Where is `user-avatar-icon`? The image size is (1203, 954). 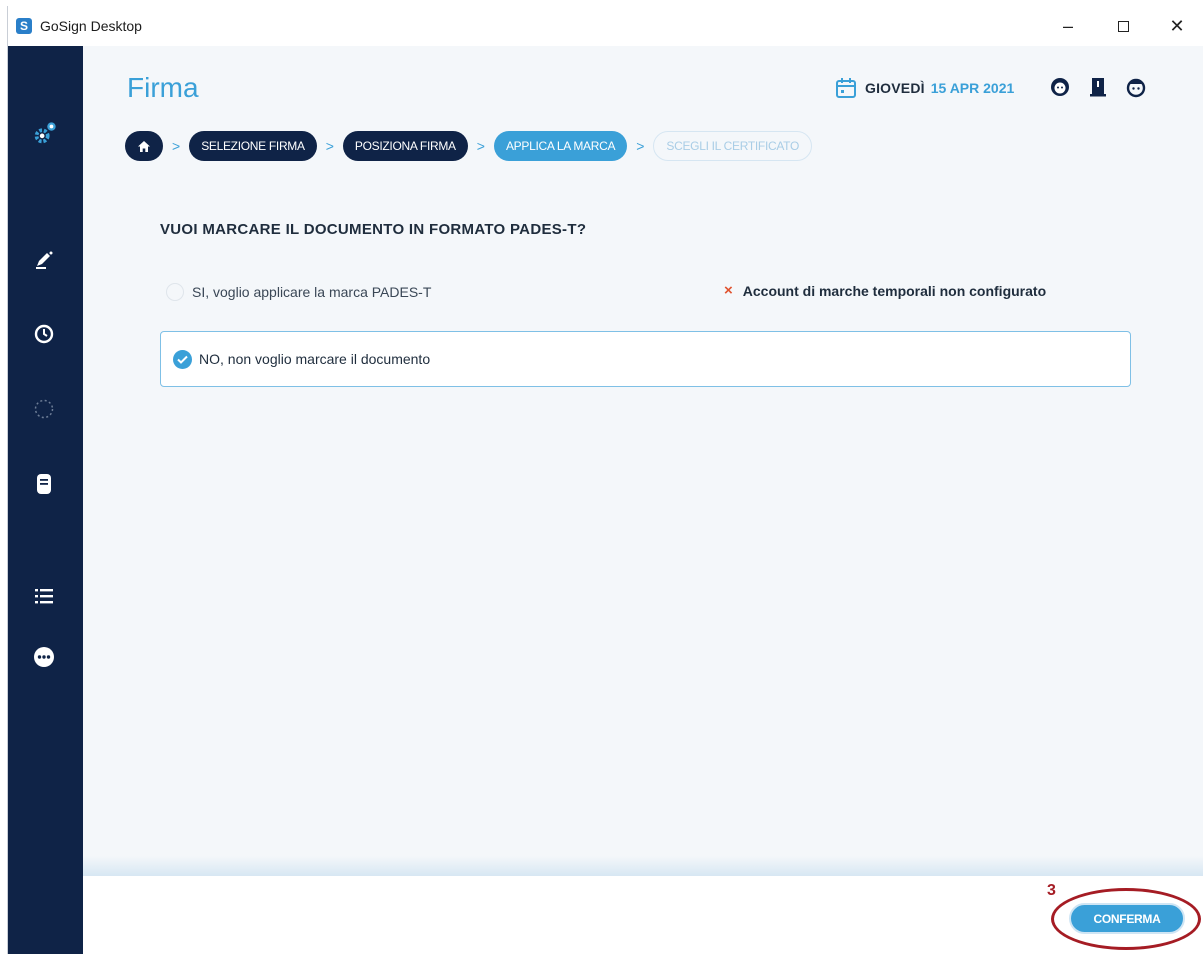 user-avatar-icon is located at coordinates (1060, 87).